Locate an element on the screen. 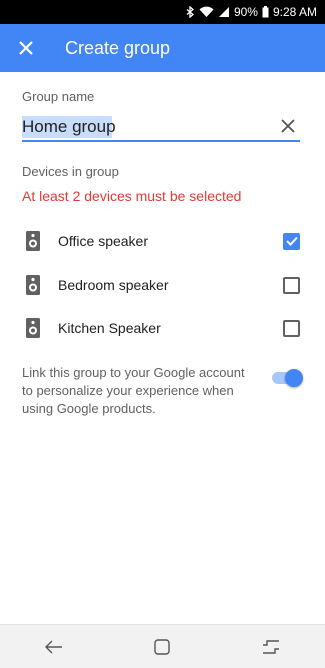 This screenshot has height=668, width=325. recents-button is located at coordinates (271, 647).